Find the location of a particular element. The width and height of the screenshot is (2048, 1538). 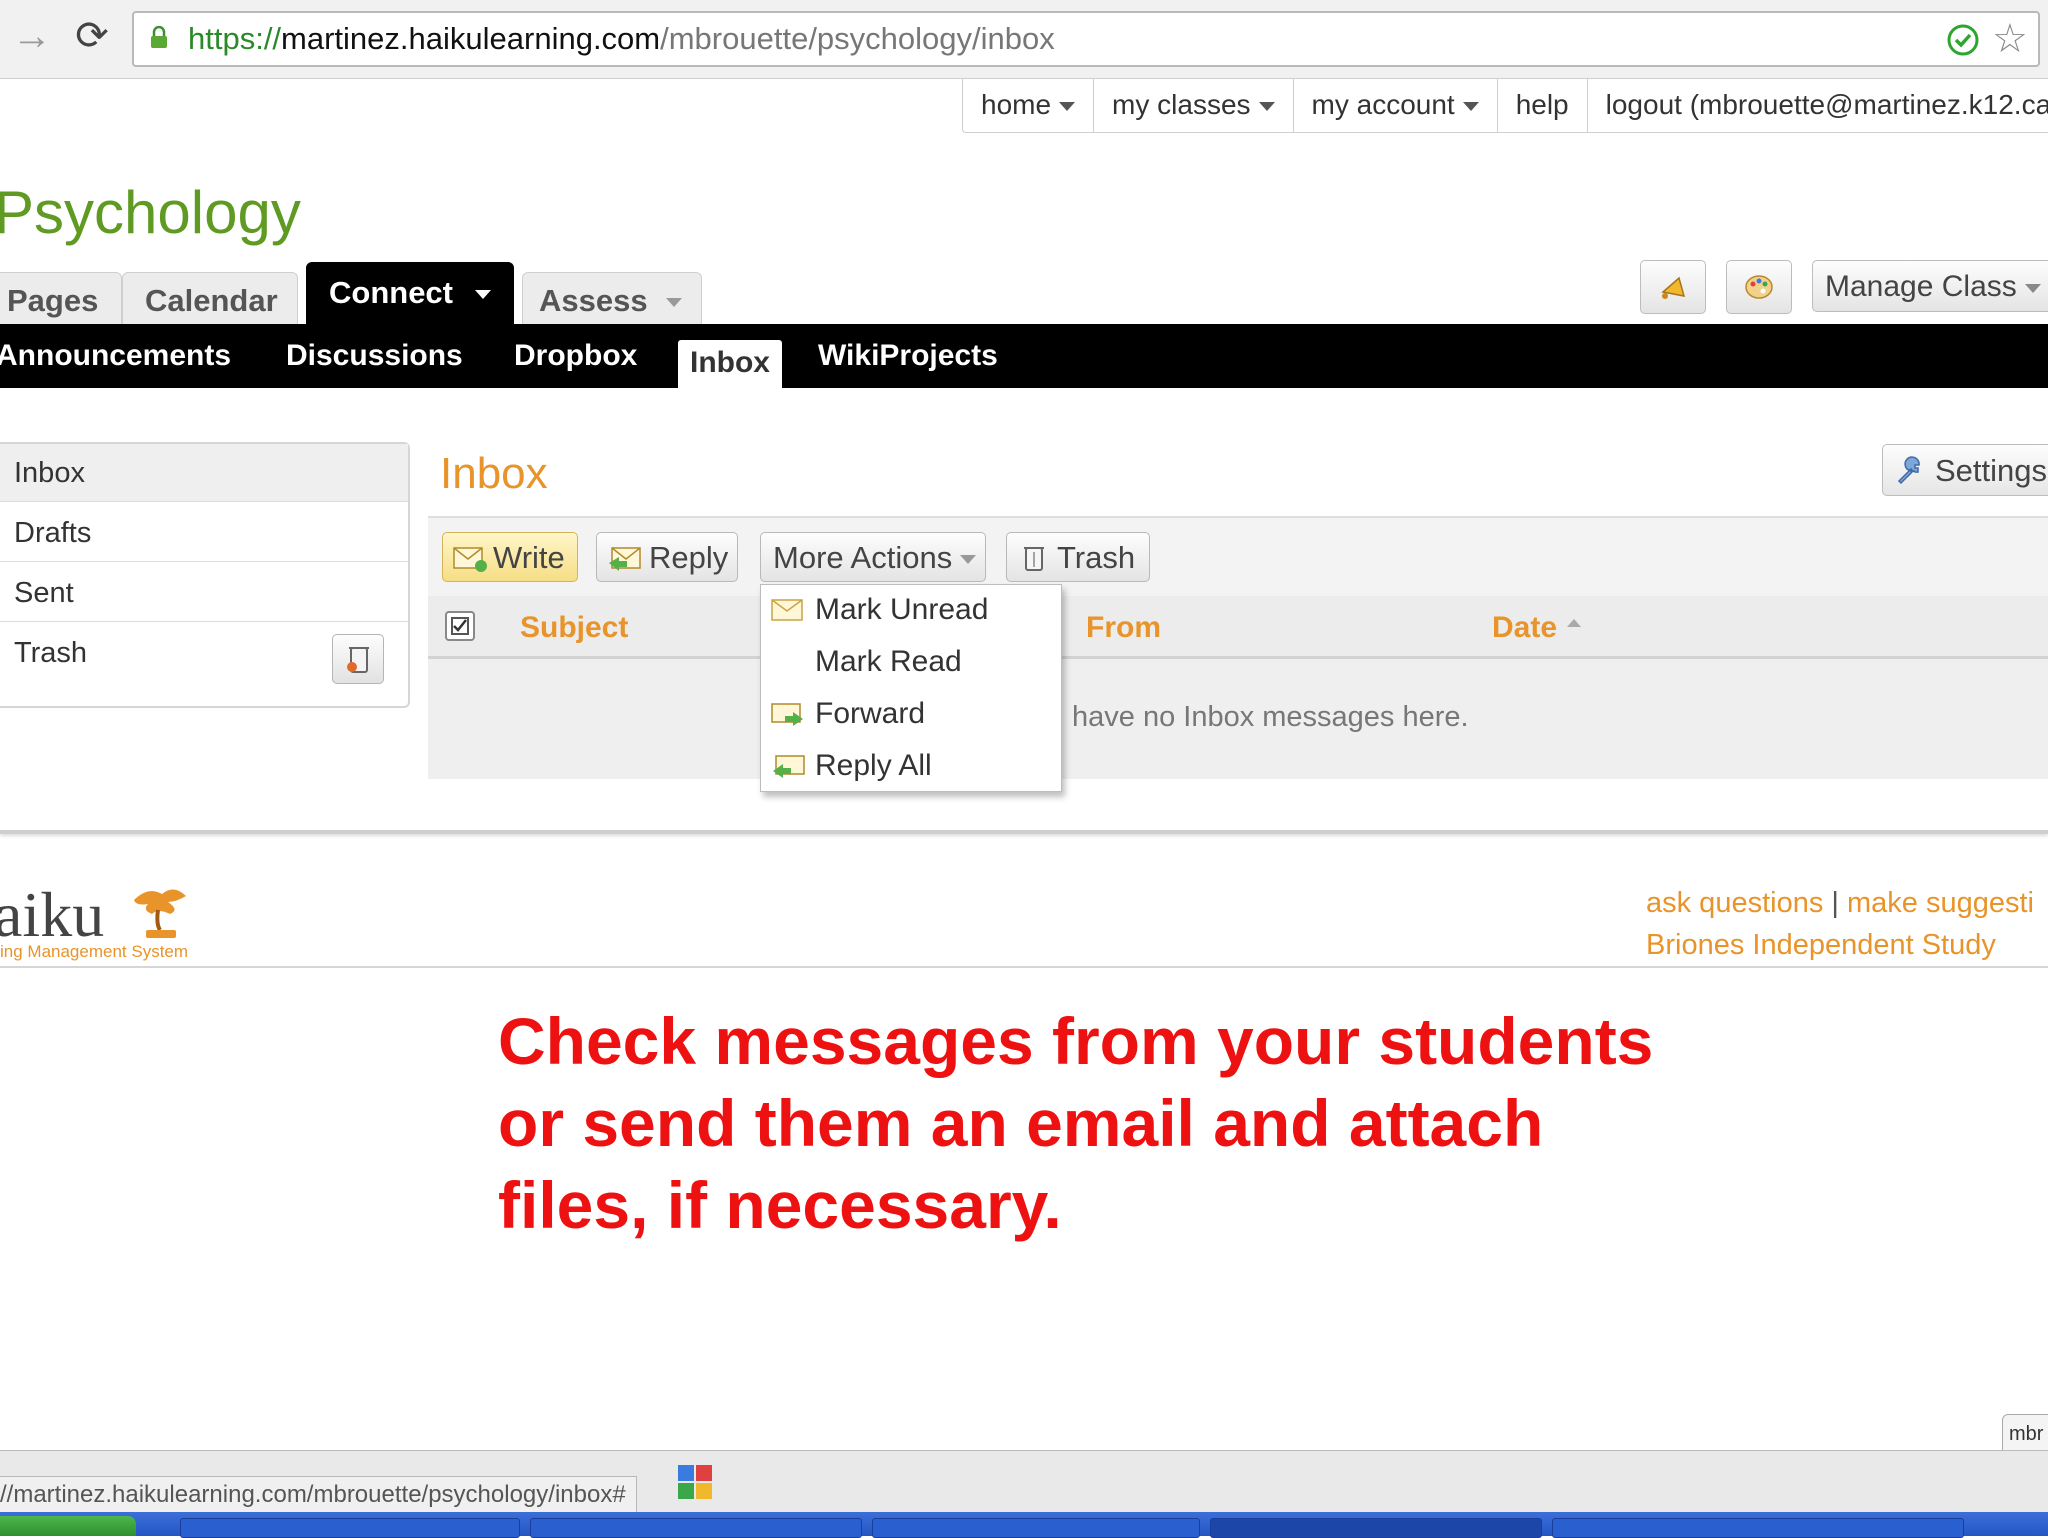

message-toolbar: Write Reply More Actions Trash is located at coordinates (1238, 557).